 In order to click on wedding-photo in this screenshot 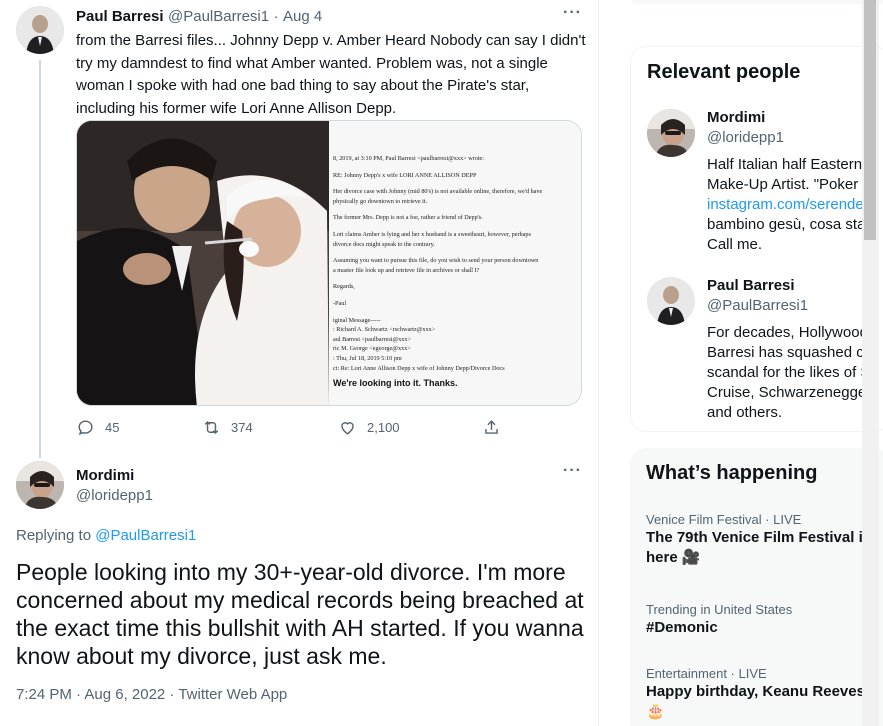, I will do `click(203, 263)`.